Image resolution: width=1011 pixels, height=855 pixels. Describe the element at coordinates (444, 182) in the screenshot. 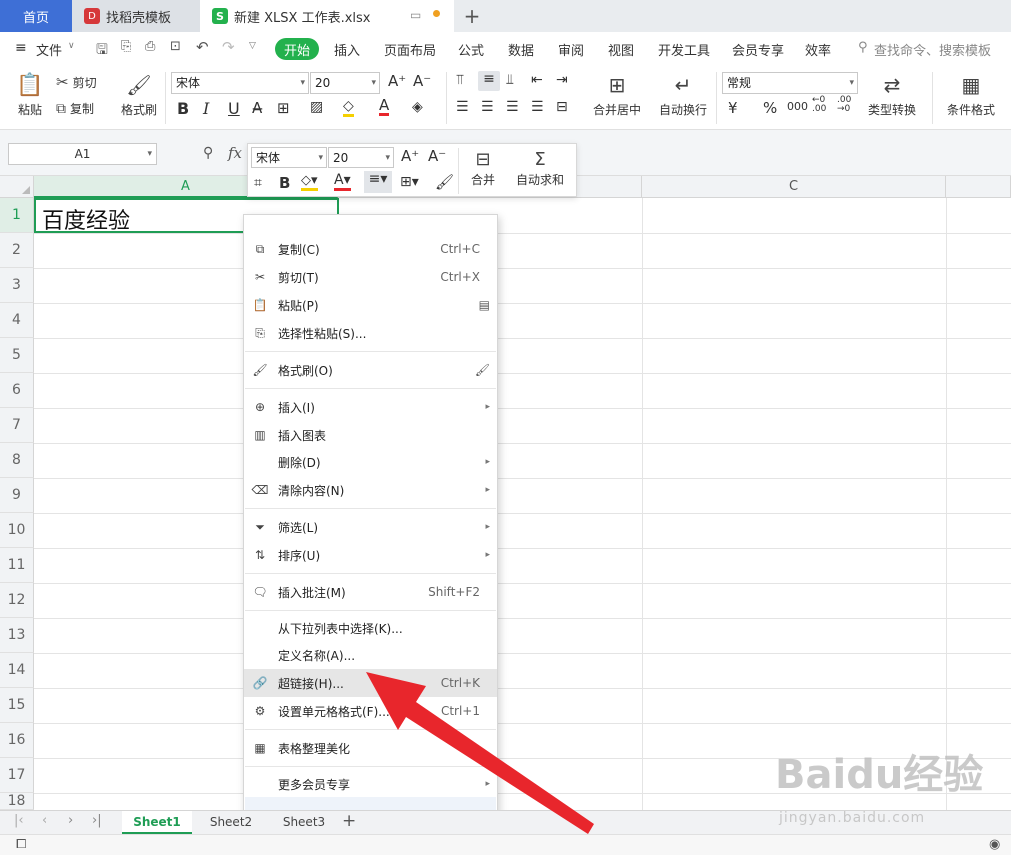

I see `mini-format-painter-icon: 🖌` at that location.